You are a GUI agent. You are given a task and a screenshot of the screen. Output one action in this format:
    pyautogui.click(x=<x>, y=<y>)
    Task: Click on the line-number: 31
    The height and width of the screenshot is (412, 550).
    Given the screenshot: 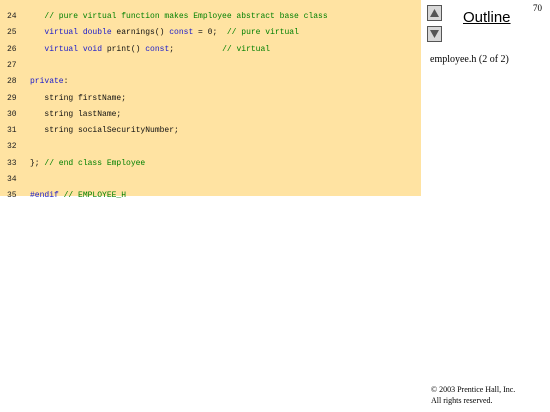 What is the action you would take?
    pyautogui.click(x=12, y=131)
    